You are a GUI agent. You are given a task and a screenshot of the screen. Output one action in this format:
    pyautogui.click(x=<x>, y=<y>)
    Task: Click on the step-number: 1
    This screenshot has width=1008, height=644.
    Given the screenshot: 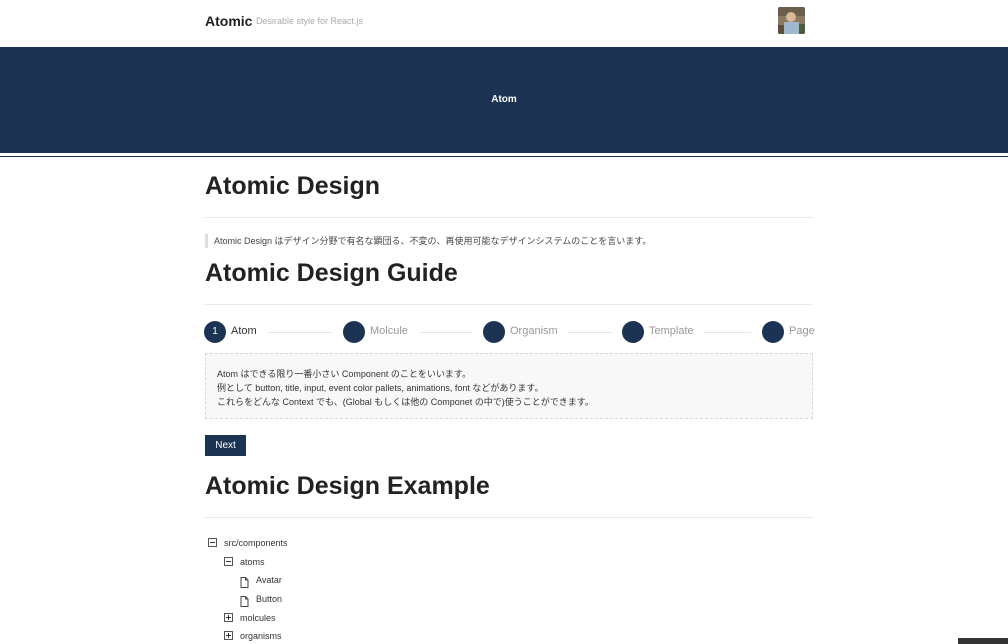 What is the action you would take?
    pyautogui.click(x=215, y=332)
    